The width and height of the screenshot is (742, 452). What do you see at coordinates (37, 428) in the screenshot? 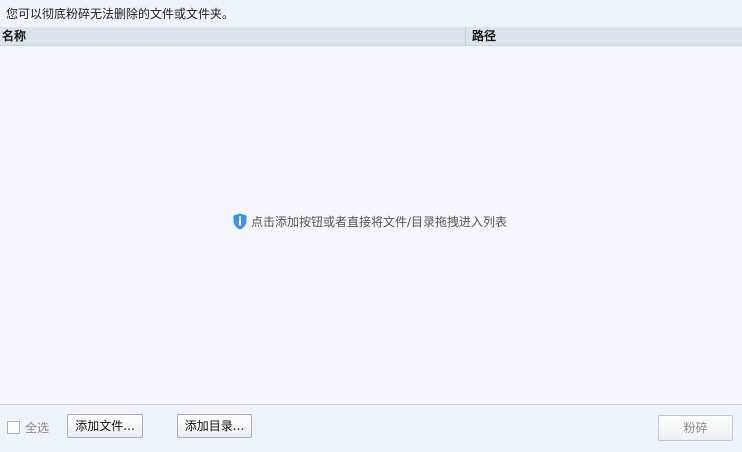
I see `select-all-label: 全选` at bounding box center [37, 428].